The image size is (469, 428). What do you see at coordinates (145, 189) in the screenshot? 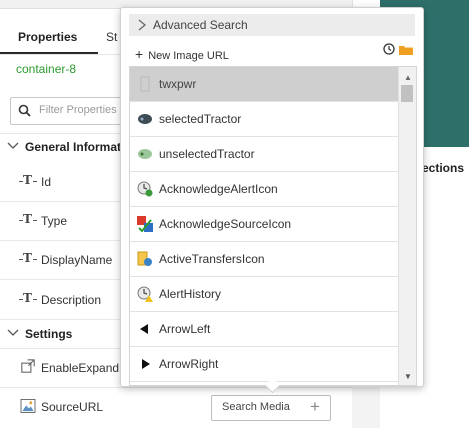
I see `acknowledge-alert-icon` at bounding box center [145, 189].